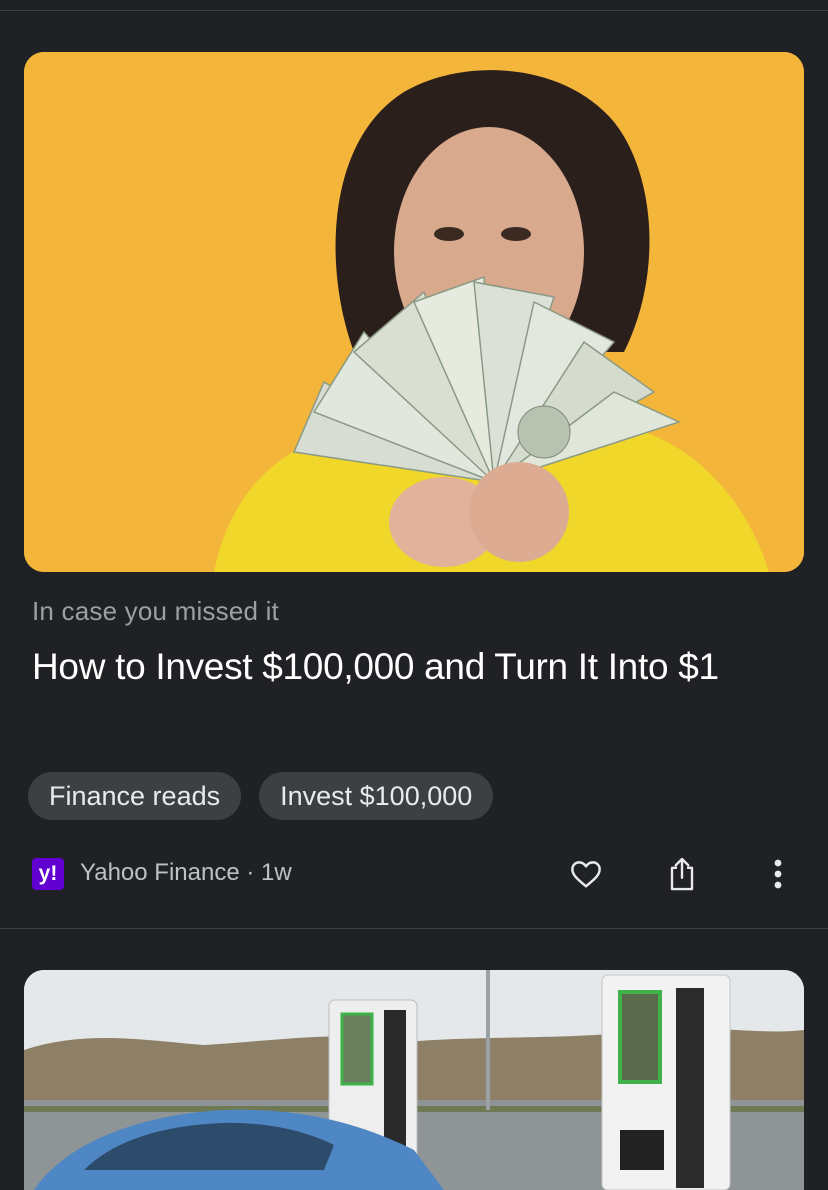 This screenshot has height=1190, width=828. I want to click on source-meta: Yahoo Finance · 1w, so click(186, 873).